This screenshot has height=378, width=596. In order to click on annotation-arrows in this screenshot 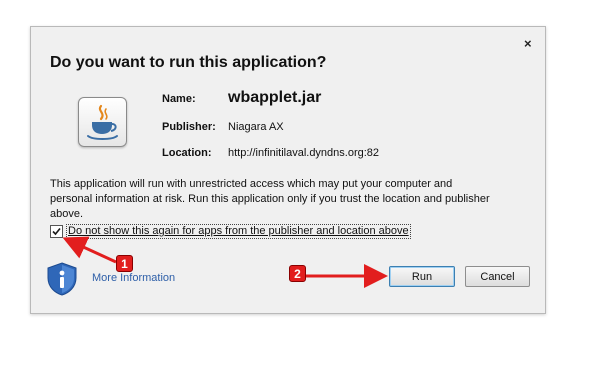, I will do `click(225, 262)`.